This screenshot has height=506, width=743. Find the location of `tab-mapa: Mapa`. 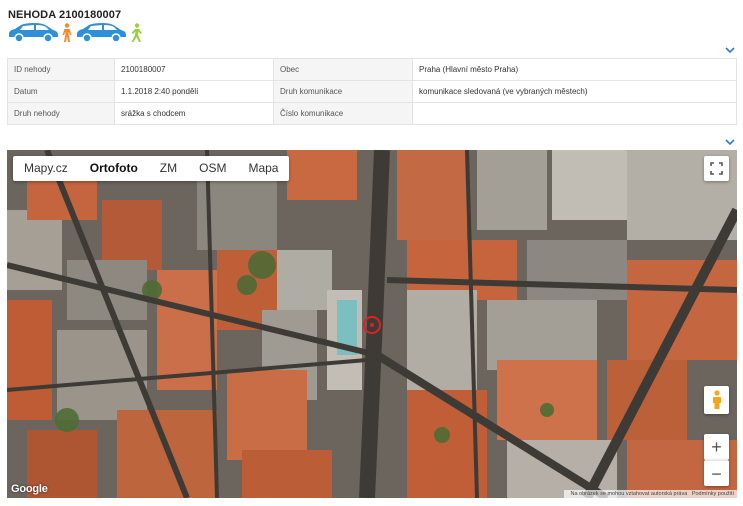

tab-mapa: Mapa is located at coordinates (263, 168).